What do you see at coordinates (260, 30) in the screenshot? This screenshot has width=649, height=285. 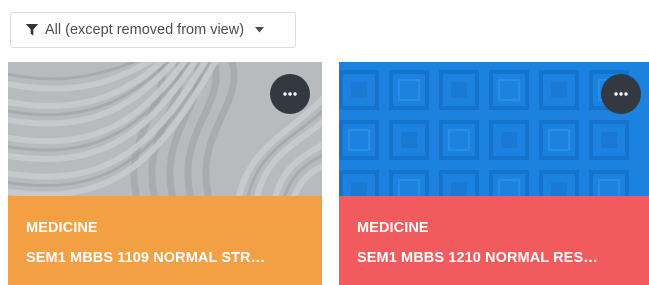 I see `caret-down-icon` at bounding box center [260, 30].